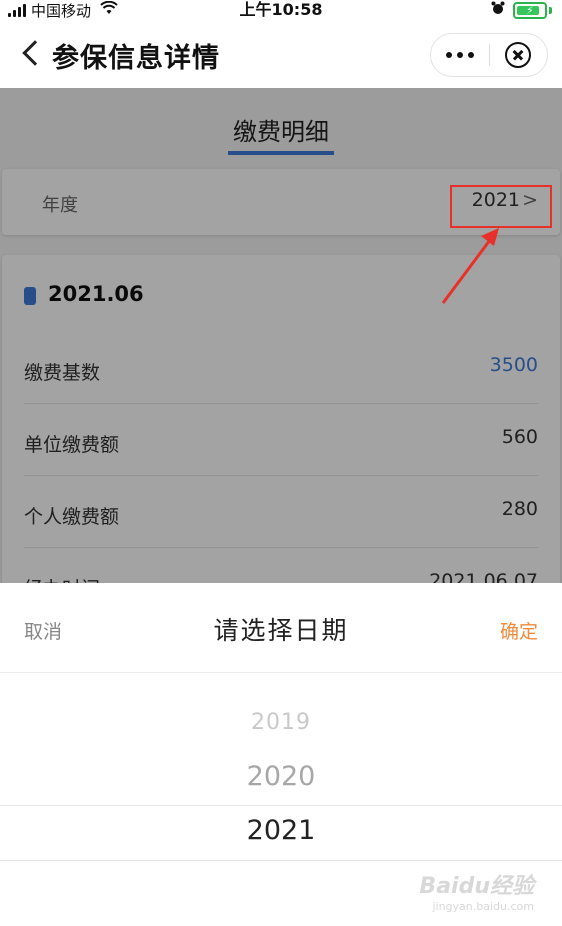 The height and width of the screenshot is (926, 562). What do you see at coordinates (498, 10) in the screenshot?
I see `alarm-icon` at bounding box center [498, 10].